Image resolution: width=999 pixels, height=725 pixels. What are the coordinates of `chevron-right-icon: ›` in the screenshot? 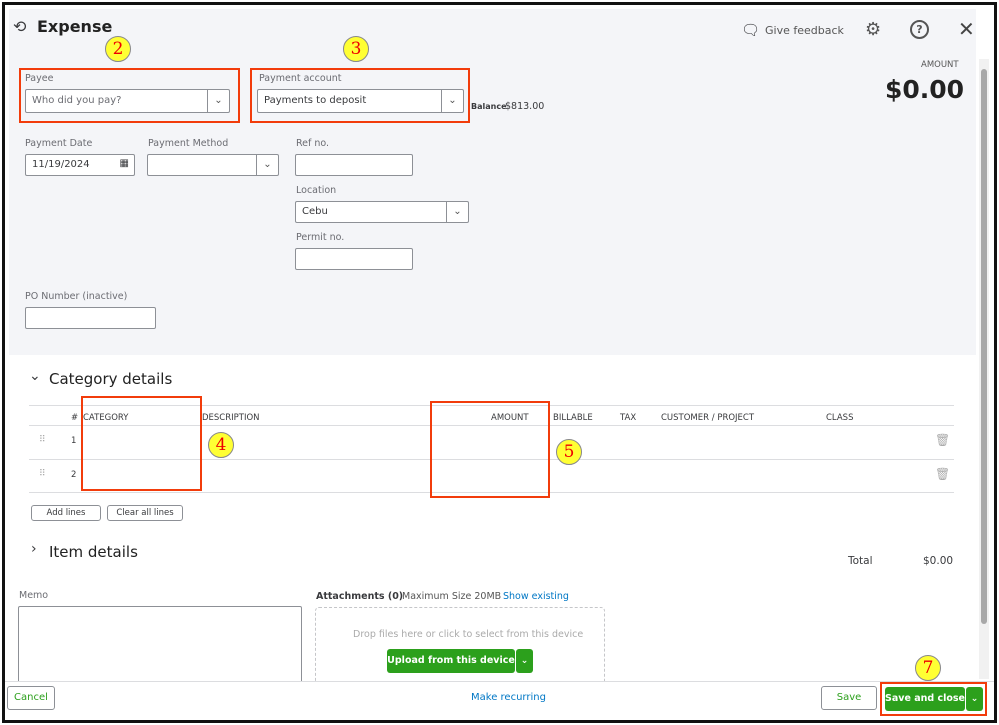 It's located at (34, 549).